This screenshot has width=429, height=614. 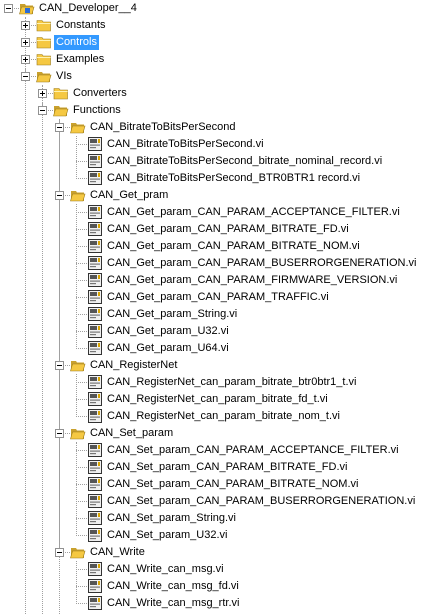 I want to click on tree-item-vi: CAN_Get_param_String.vi, so click(x=214, y=314).